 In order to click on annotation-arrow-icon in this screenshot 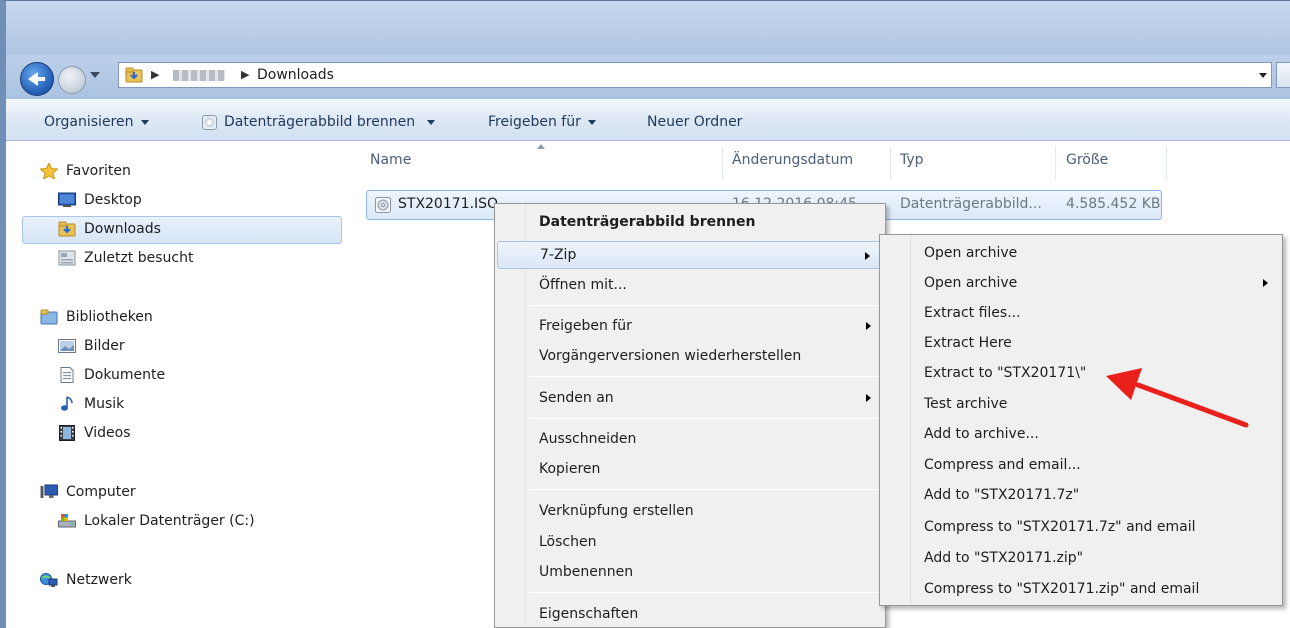, I will do `click(1177, 398)`.